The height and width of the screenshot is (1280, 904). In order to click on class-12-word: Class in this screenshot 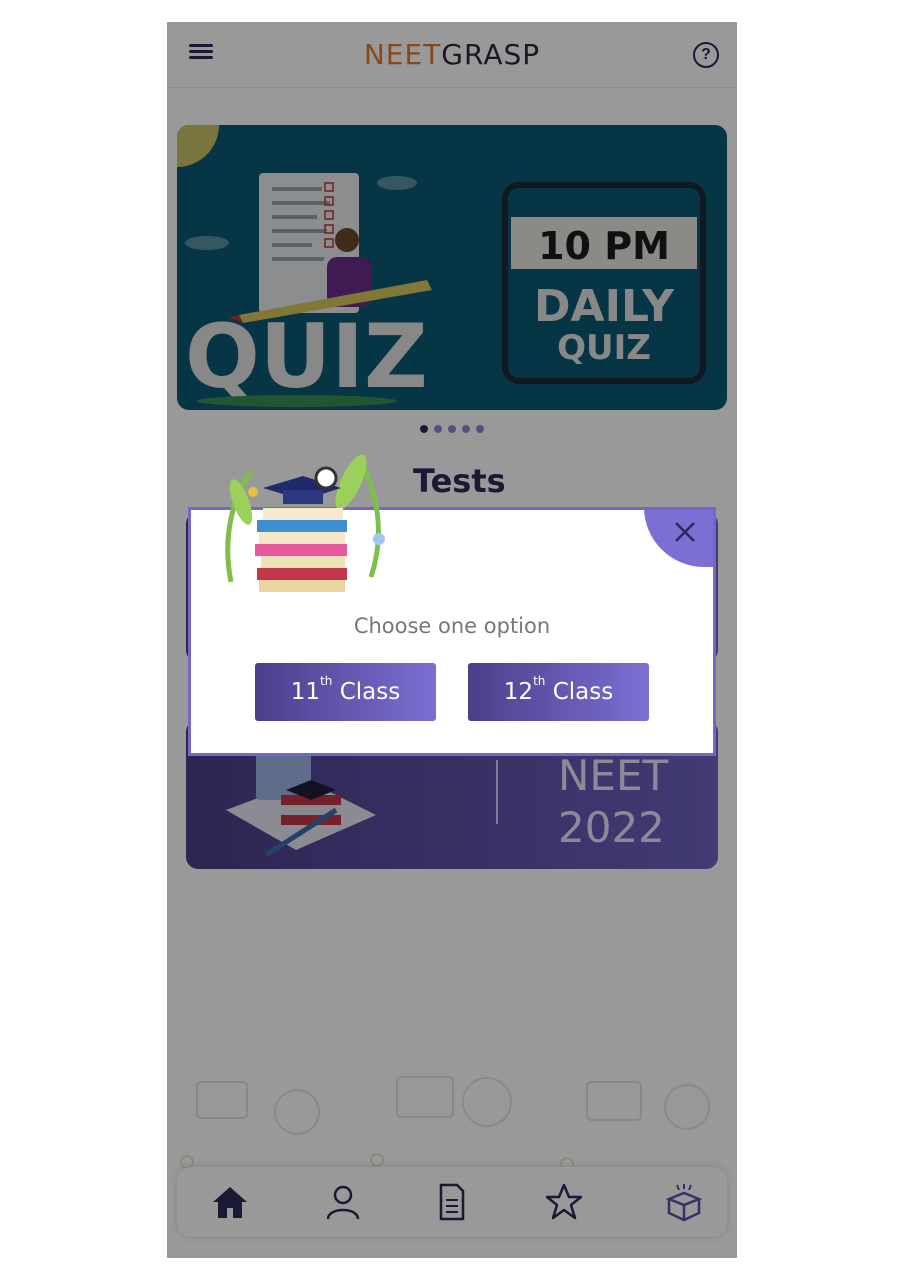, I will do `click(583, 692)`.